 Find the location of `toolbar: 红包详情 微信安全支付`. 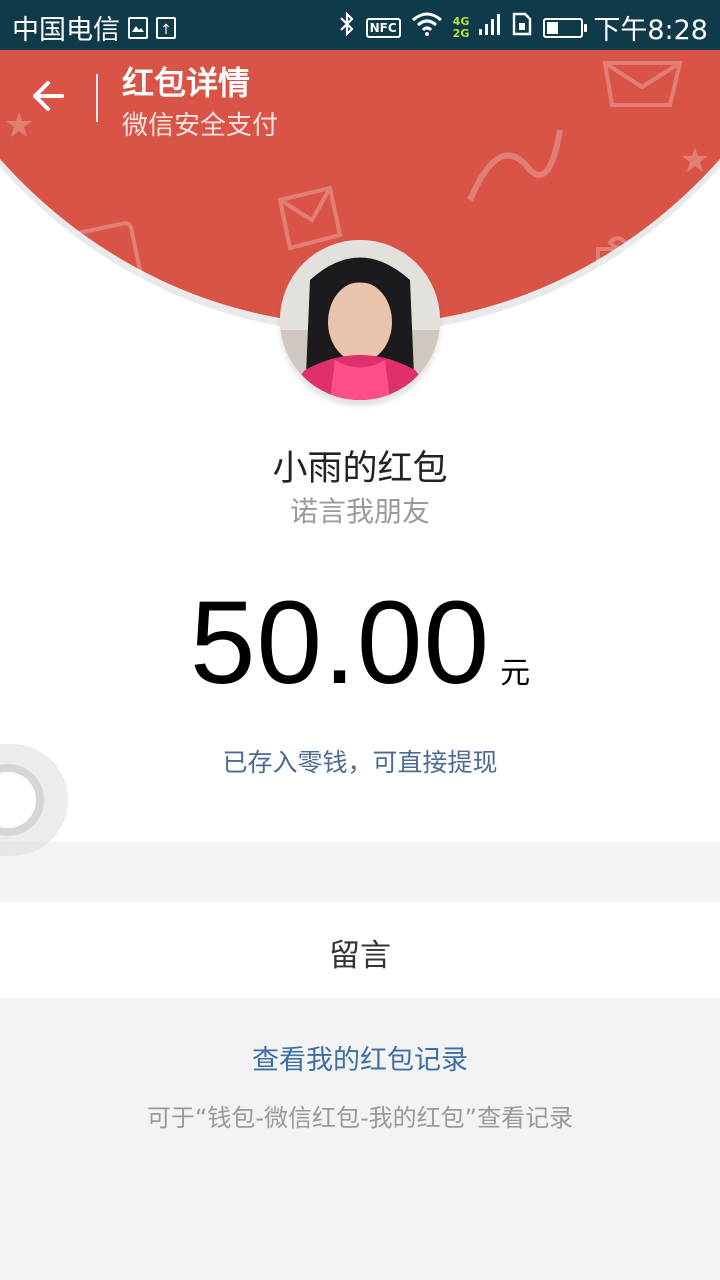

toolbar: 红包详情 微信安全支付 is located at coordinates (360, 98).